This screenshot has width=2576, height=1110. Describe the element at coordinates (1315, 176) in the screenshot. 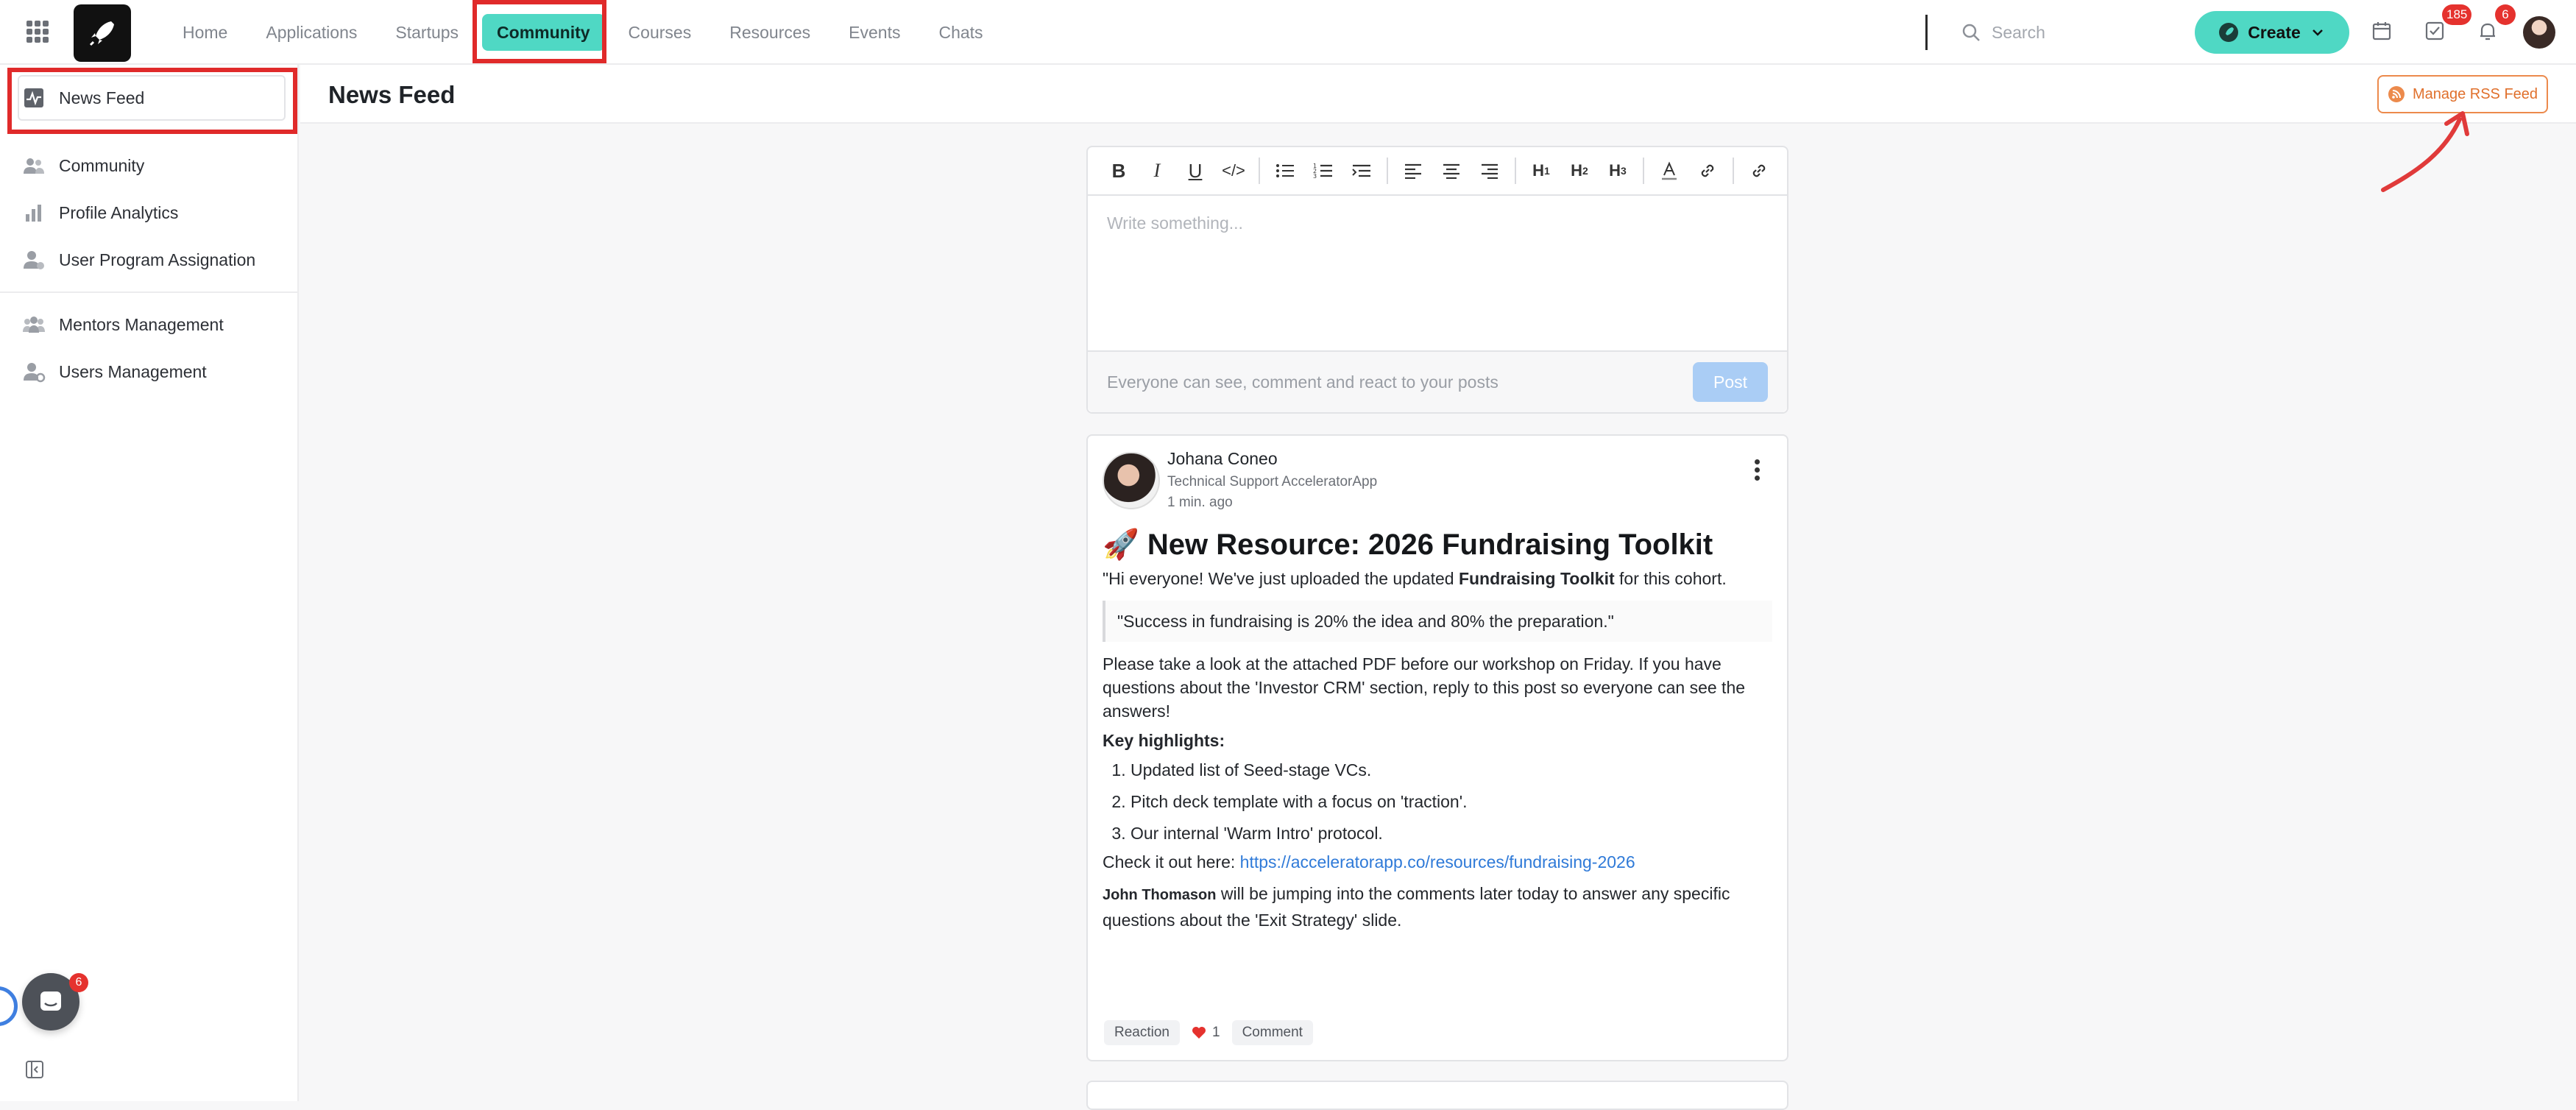

I see `svg-text: 3` at that location.